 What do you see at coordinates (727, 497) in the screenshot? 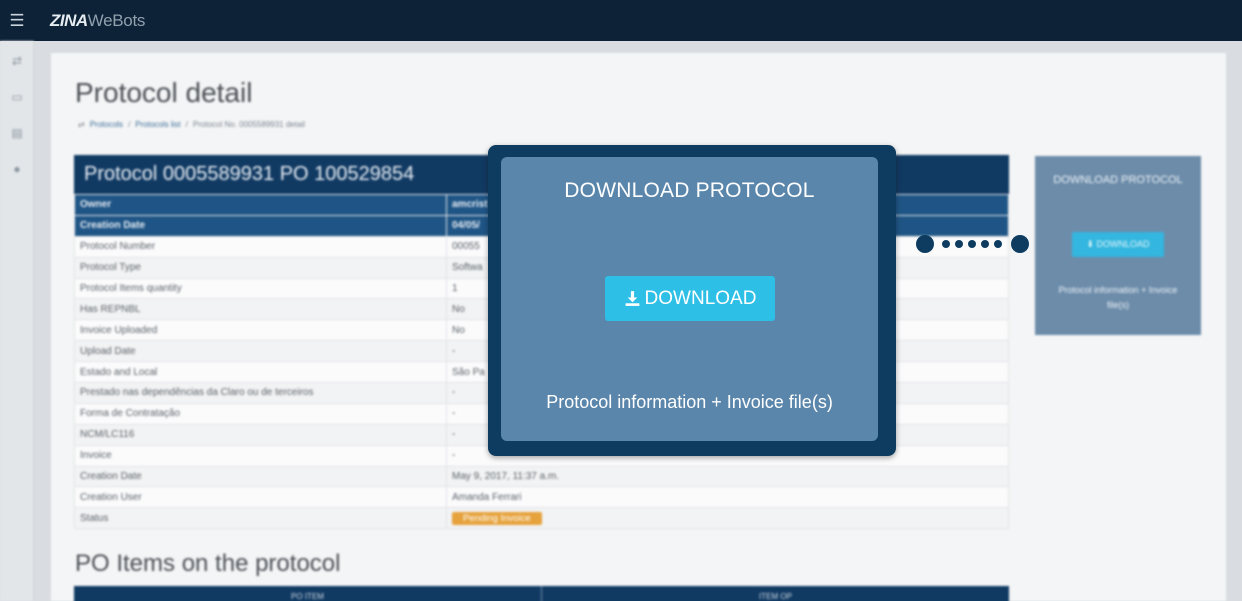
I see `row-value: Amanda Ferrari` at bounding box center [727, 497].